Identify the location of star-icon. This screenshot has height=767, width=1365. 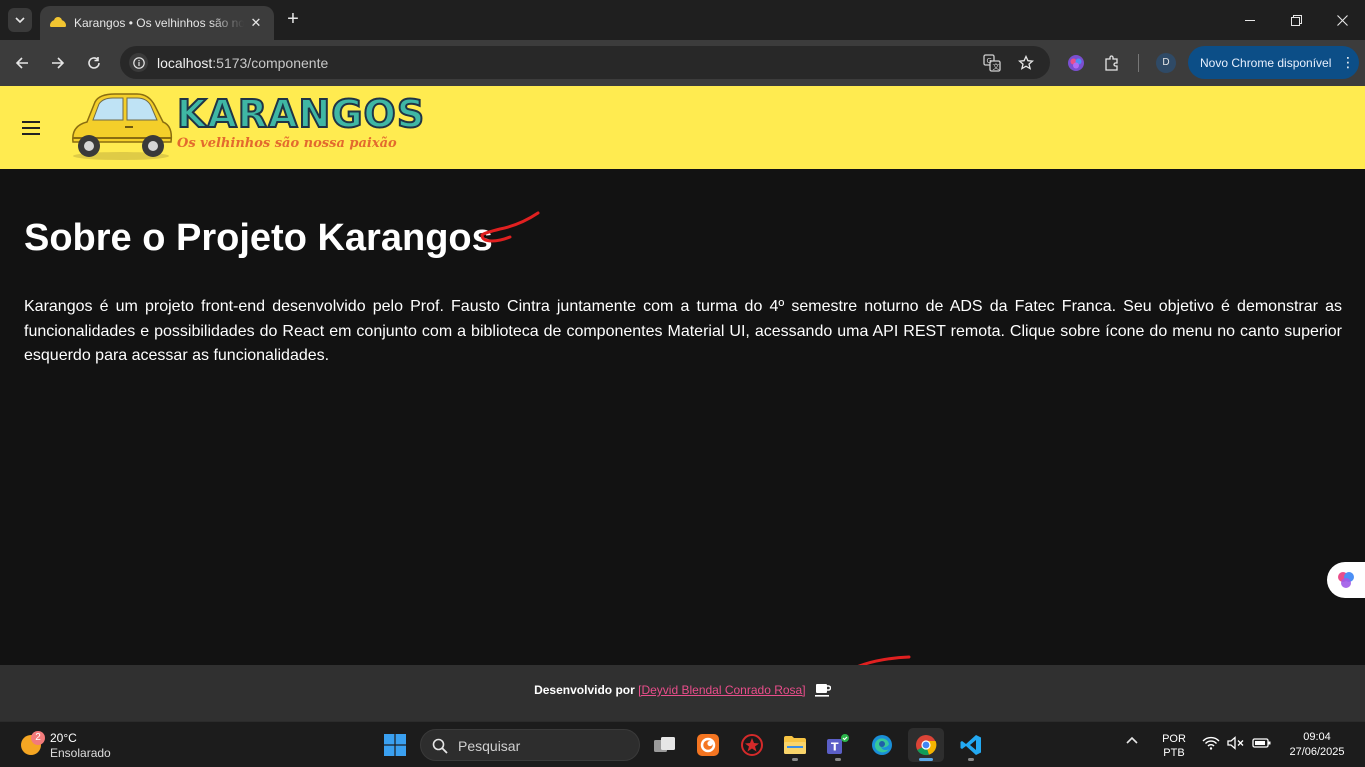
(1026, 63).